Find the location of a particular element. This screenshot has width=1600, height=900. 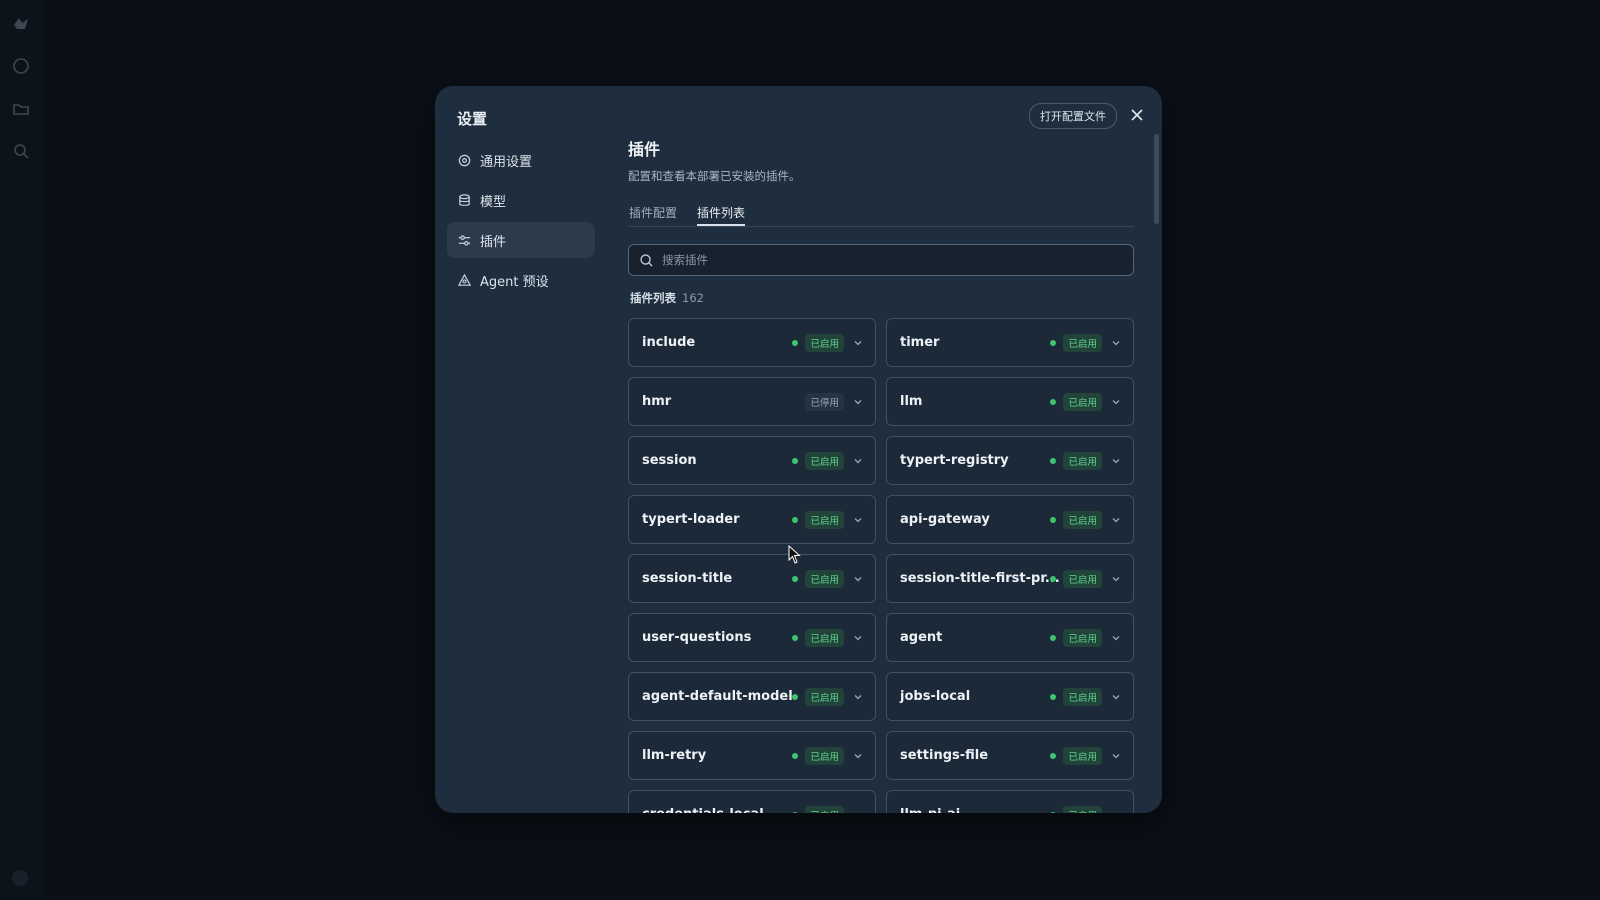

plugin-name: agent is located at coordinates (921, 637).